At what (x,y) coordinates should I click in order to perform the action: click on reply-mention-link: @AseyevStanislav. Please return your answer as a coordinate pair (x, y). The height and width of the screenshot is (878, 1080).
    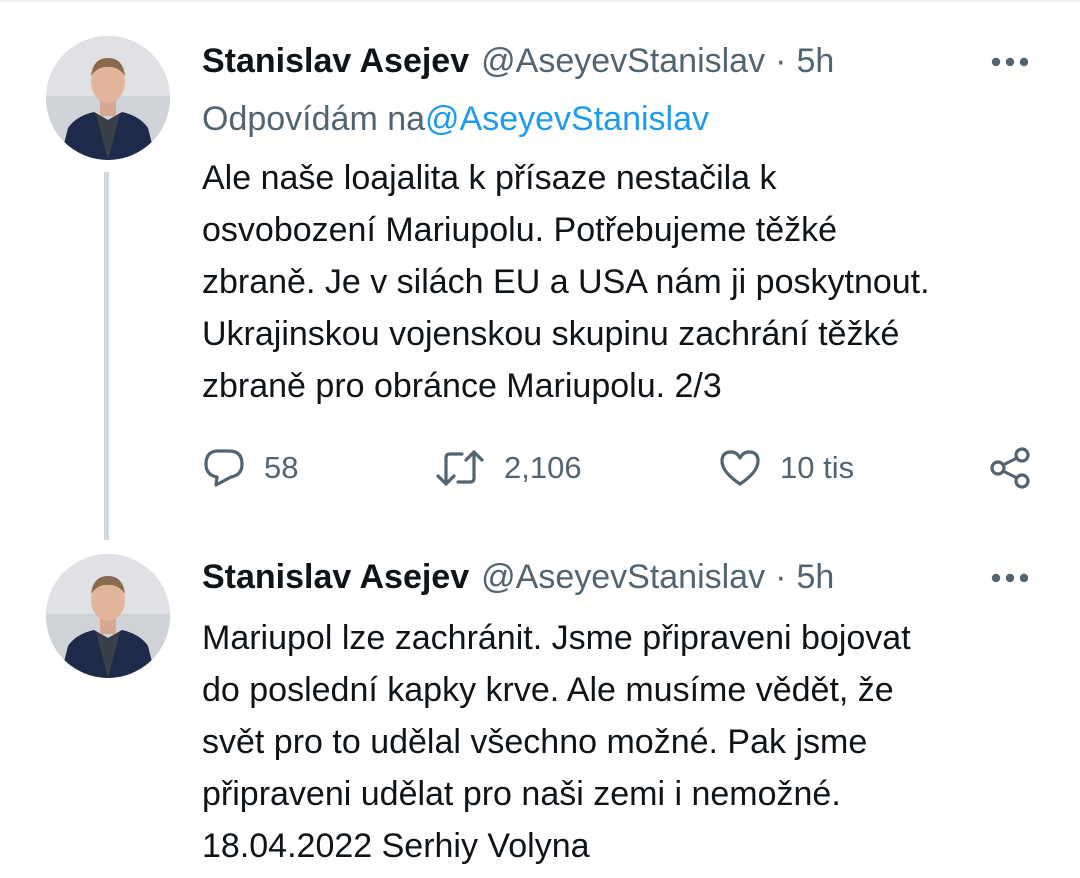
    Looking at the image, I should click on (567, 119).